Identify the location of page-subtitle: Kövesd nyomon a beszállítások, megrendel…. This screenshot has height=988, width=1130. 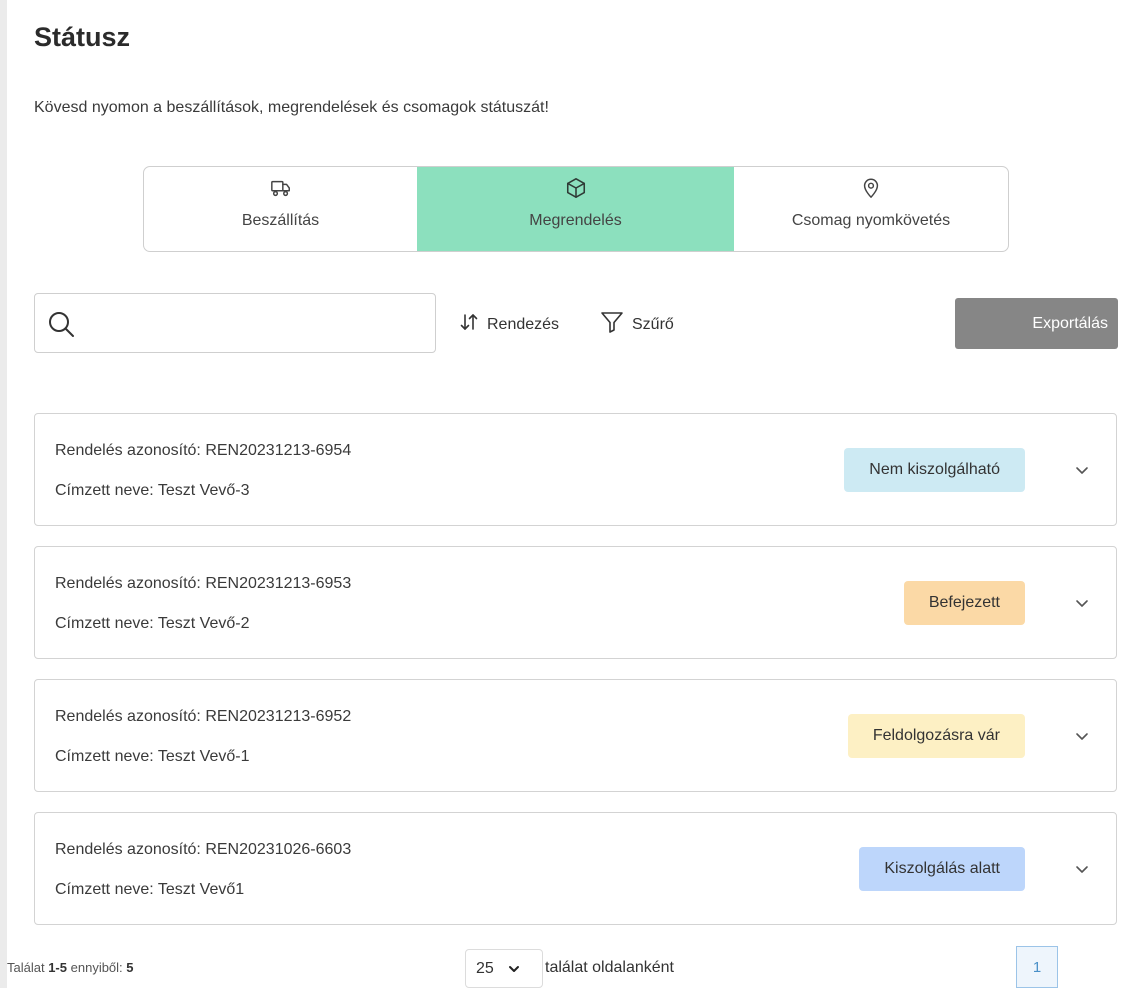
(291, 107).